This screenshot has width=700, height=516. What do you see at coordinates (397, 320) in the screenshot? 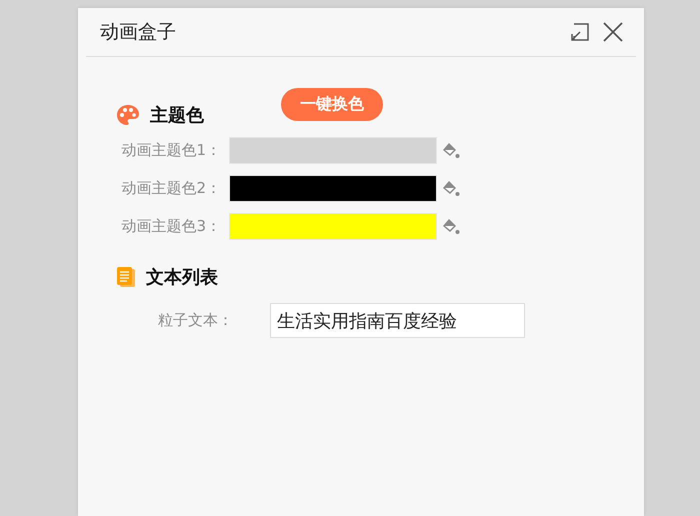
I see `text-field: 生活实用指南百度经验` at bounding box center [397, 320].